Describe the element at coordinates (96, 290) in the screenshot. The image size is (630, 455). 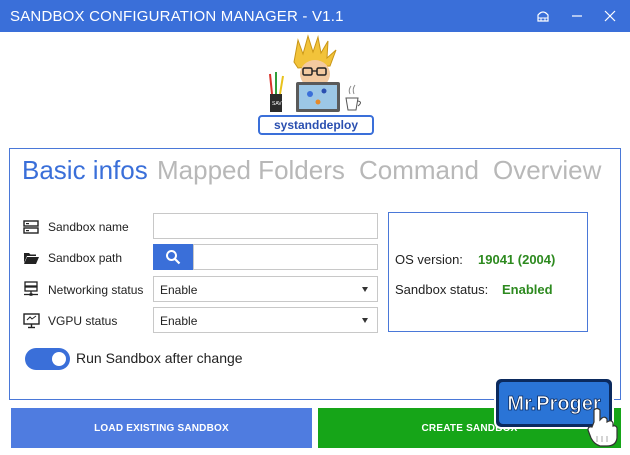
I see `networking-status-label: Networking status` at that location.